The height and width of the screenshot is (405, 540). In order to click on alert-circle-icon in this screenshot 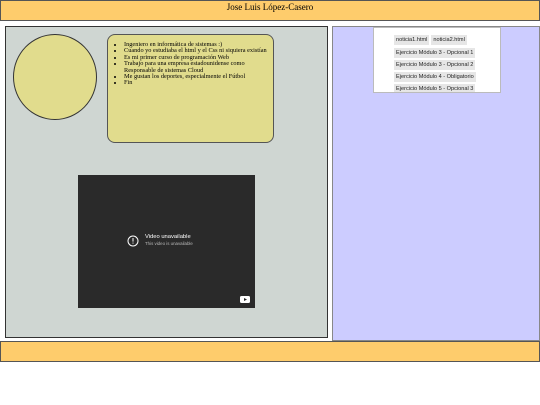, I will do `click(133, 241)`.